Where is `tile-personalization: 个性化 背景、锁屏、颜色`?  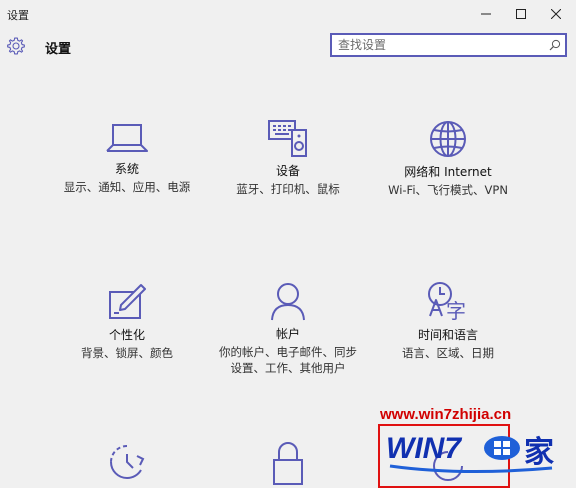 tile-personalization: 个性化 背景、锁屏、颜色 is located at coordinates (127, 321).